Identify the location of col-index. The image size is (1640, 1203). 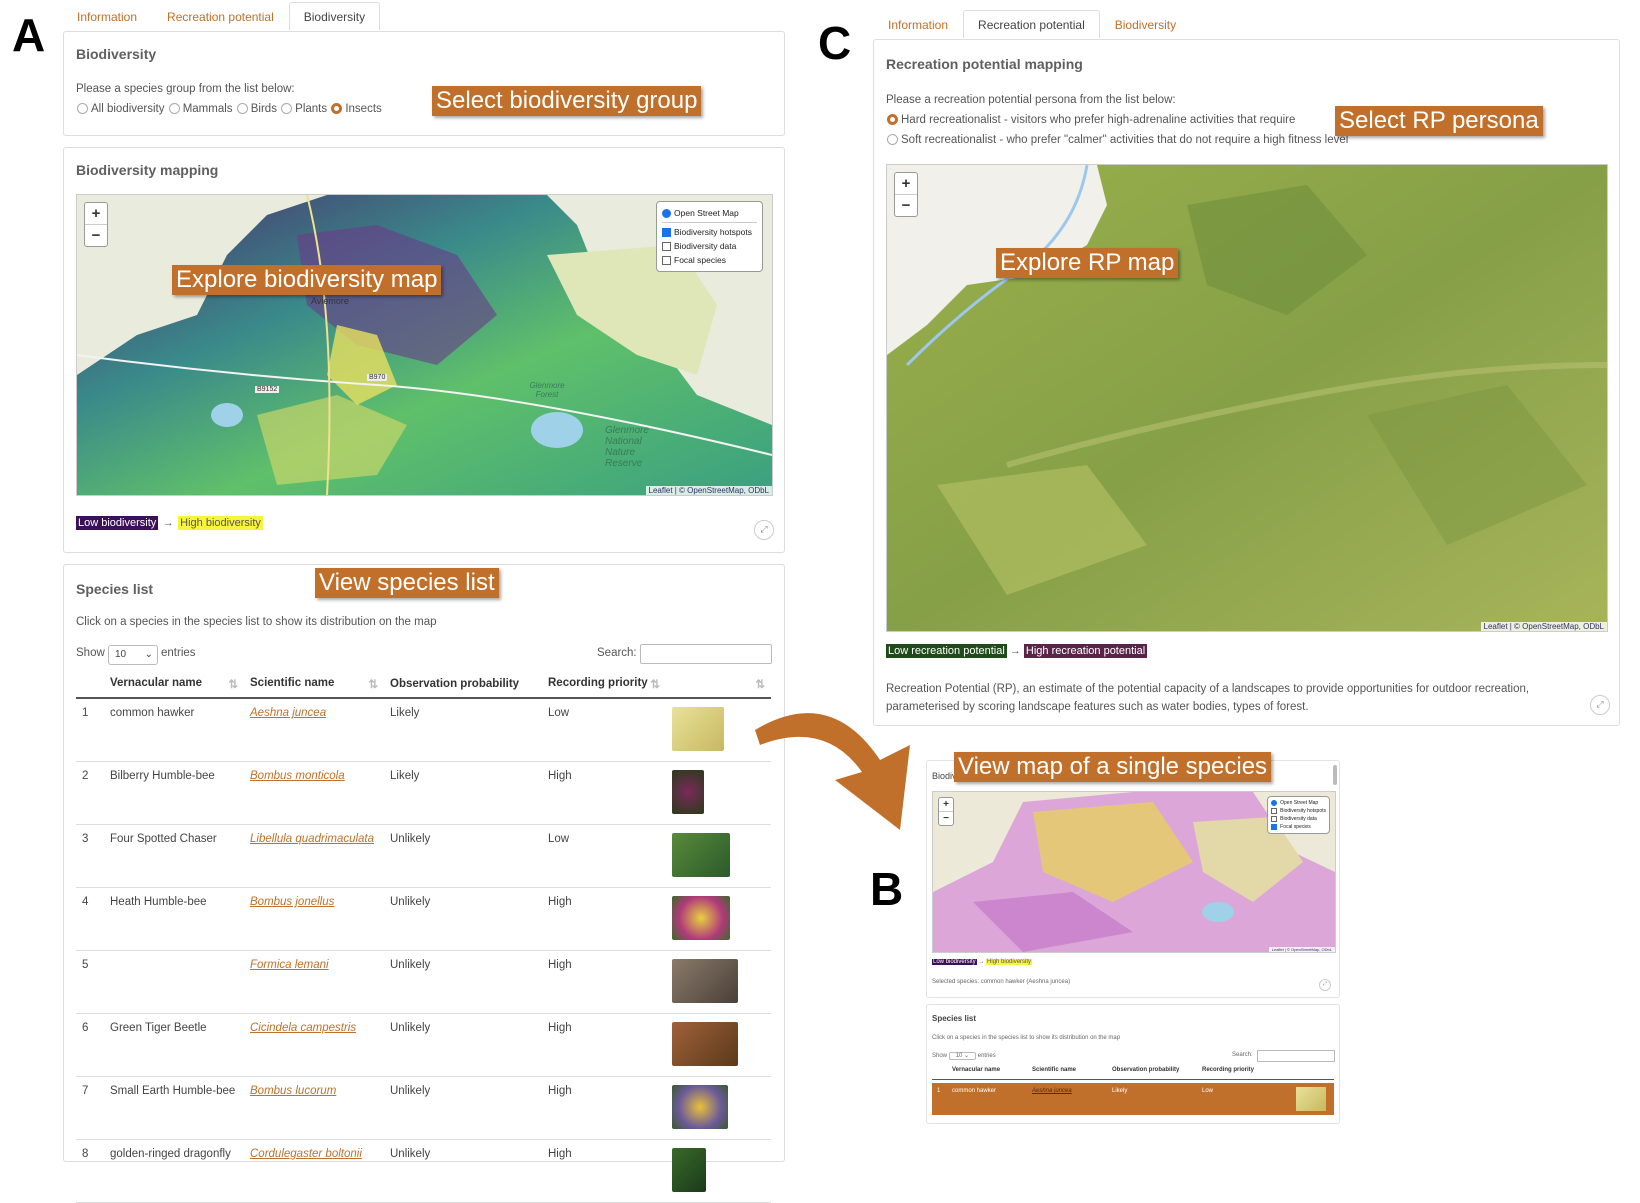
(90, 685).